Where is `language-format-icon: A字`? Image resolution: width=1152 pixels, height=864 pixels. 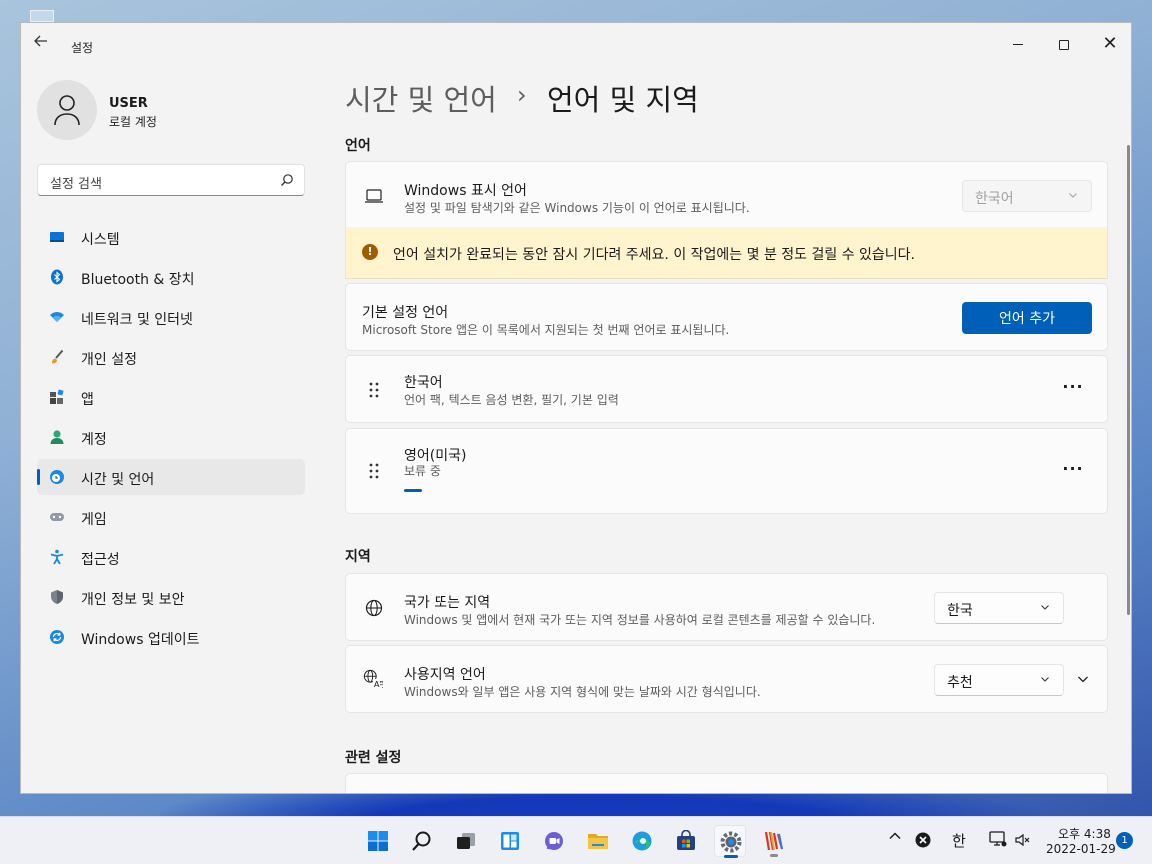 language-format-icon: A字 is located at coordinates (373, 679).